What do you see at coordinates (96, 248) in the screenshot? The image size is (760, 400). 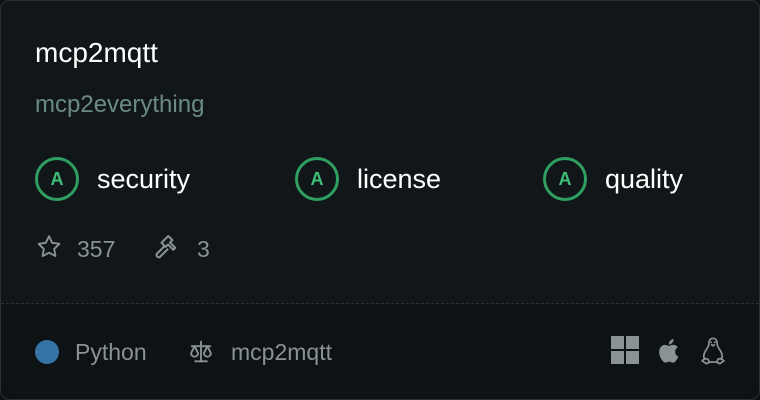 I see `stars-count: 357` at bounding box center [96, 248].